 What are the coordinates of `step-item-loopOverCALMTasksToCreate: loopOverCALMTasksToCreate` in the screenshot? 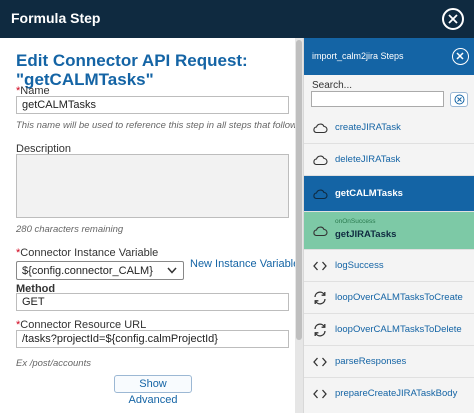 It's located at (389, 298).